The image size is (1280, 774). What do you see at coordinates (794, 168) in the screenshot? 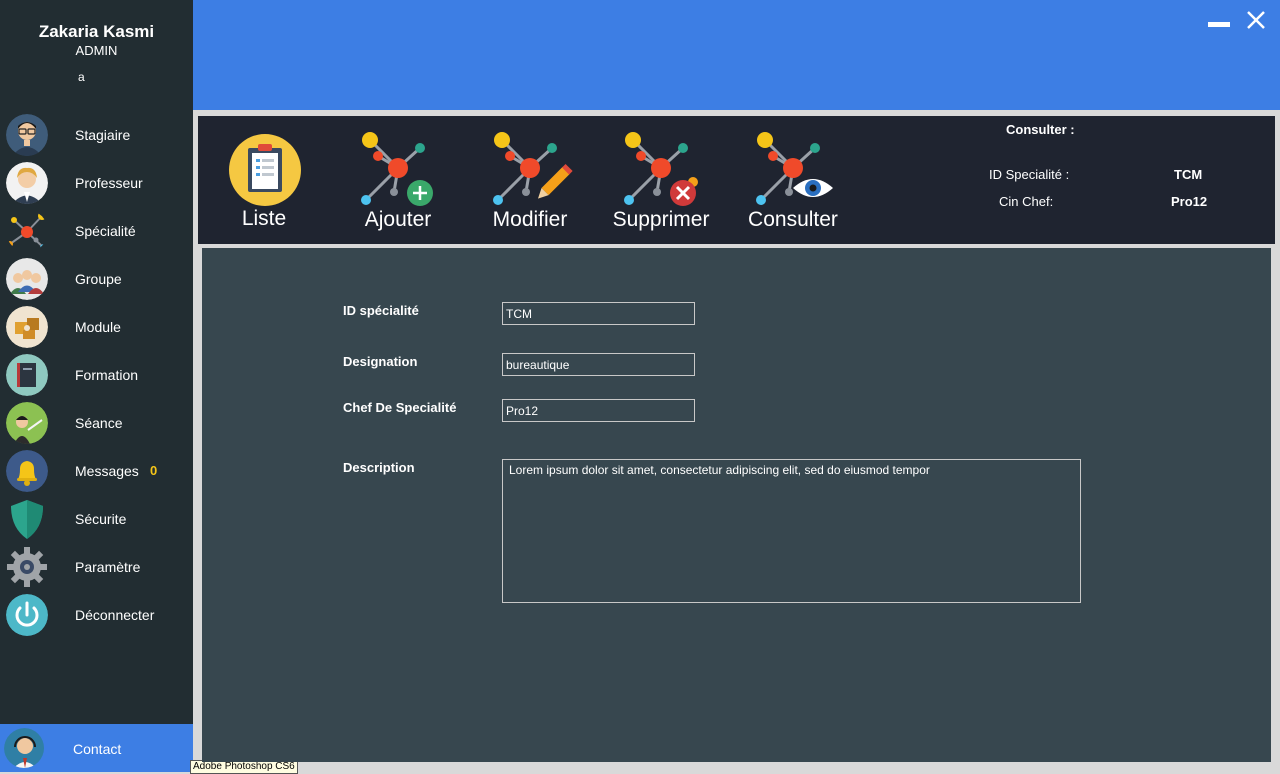
I see `view-molecule-icon` at bounding box center [794, 168].